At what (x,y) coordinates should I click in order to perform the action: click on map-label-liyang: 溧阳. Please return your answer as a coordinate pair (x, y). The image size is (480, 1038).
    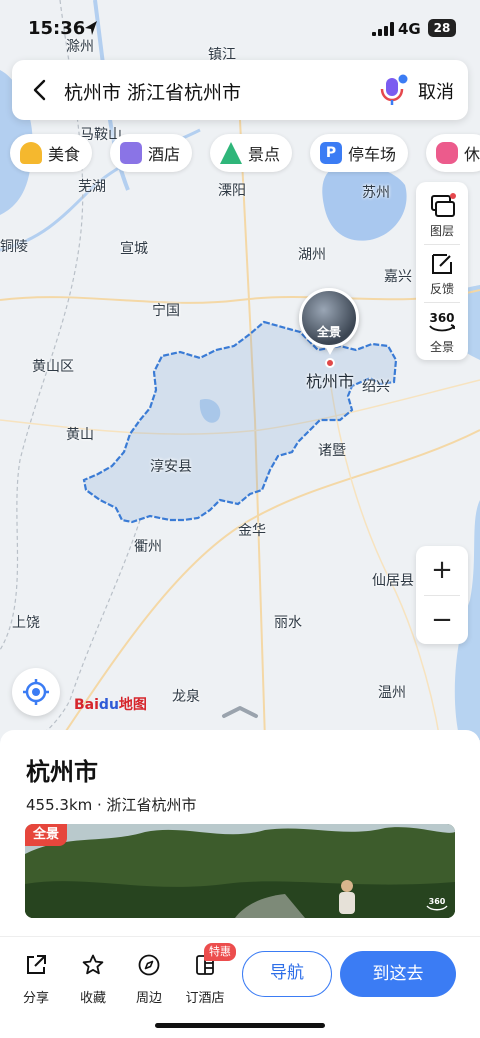
    Looking at the image, I should click on (232, 190).